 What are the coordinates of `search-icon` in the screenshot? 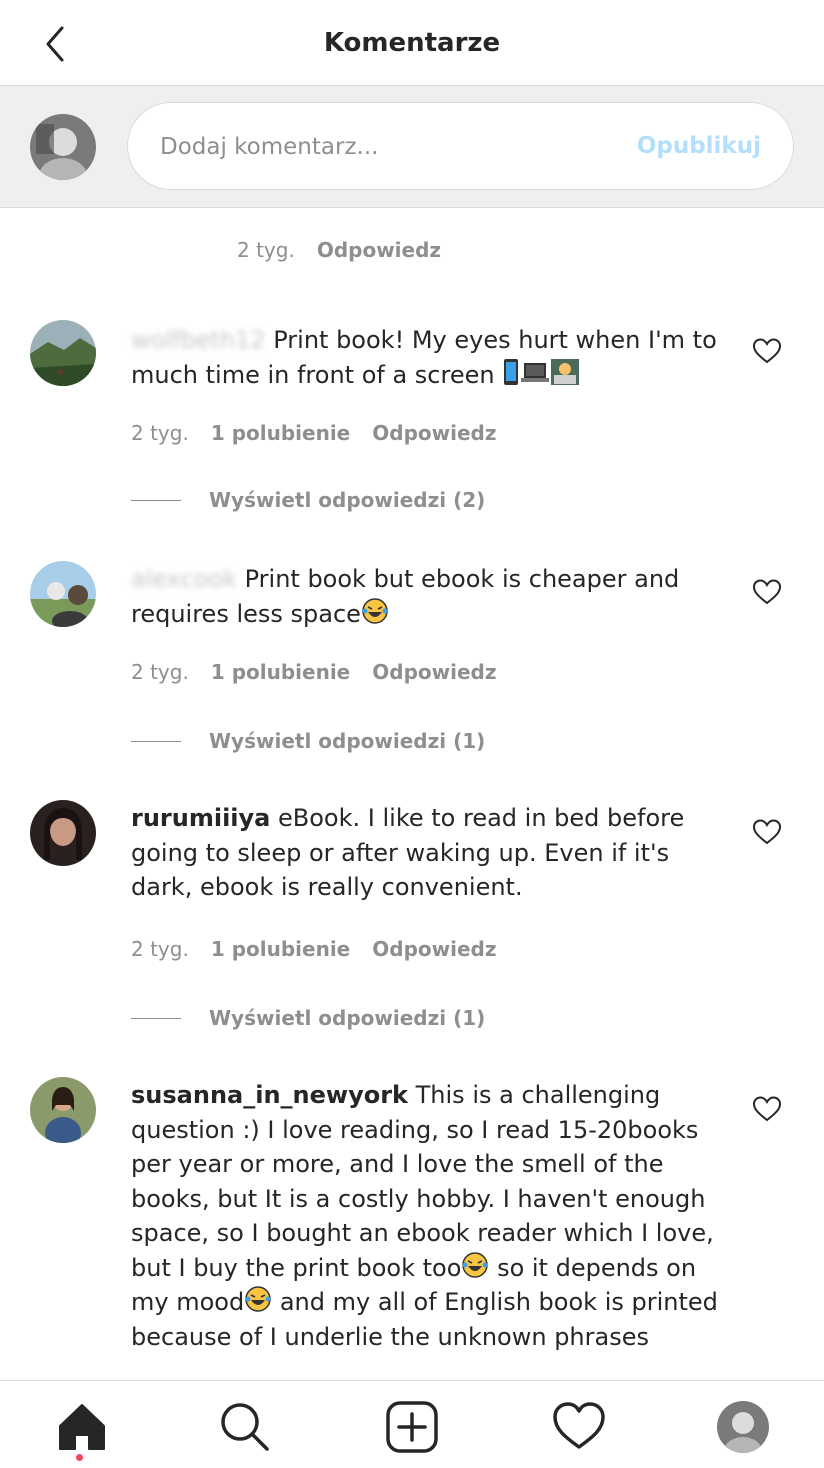 It's located at (245, 1427).